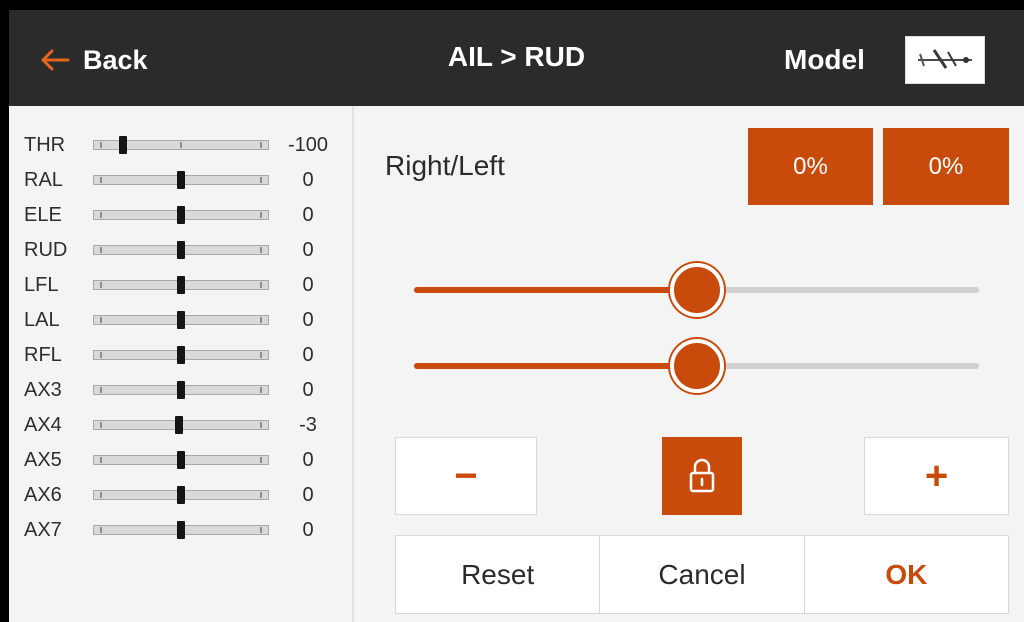 This screenshot has width=1024, height=622. Describe the element at coordinates (43, 460) in the screenshot. I see `channel-name: AX5` at that location.